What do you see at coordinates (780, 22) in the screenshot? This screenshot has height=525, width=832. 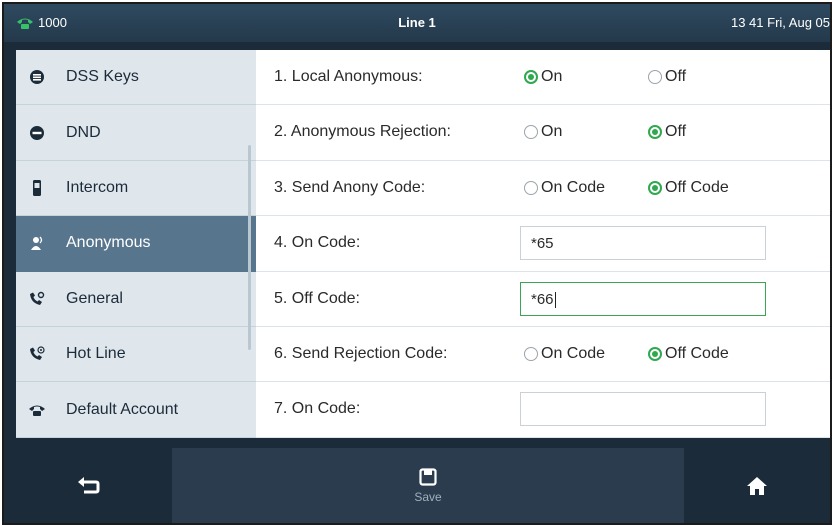 I see `clock: 13 41 Fri, Aug 05` at bounding box center [780, 22].